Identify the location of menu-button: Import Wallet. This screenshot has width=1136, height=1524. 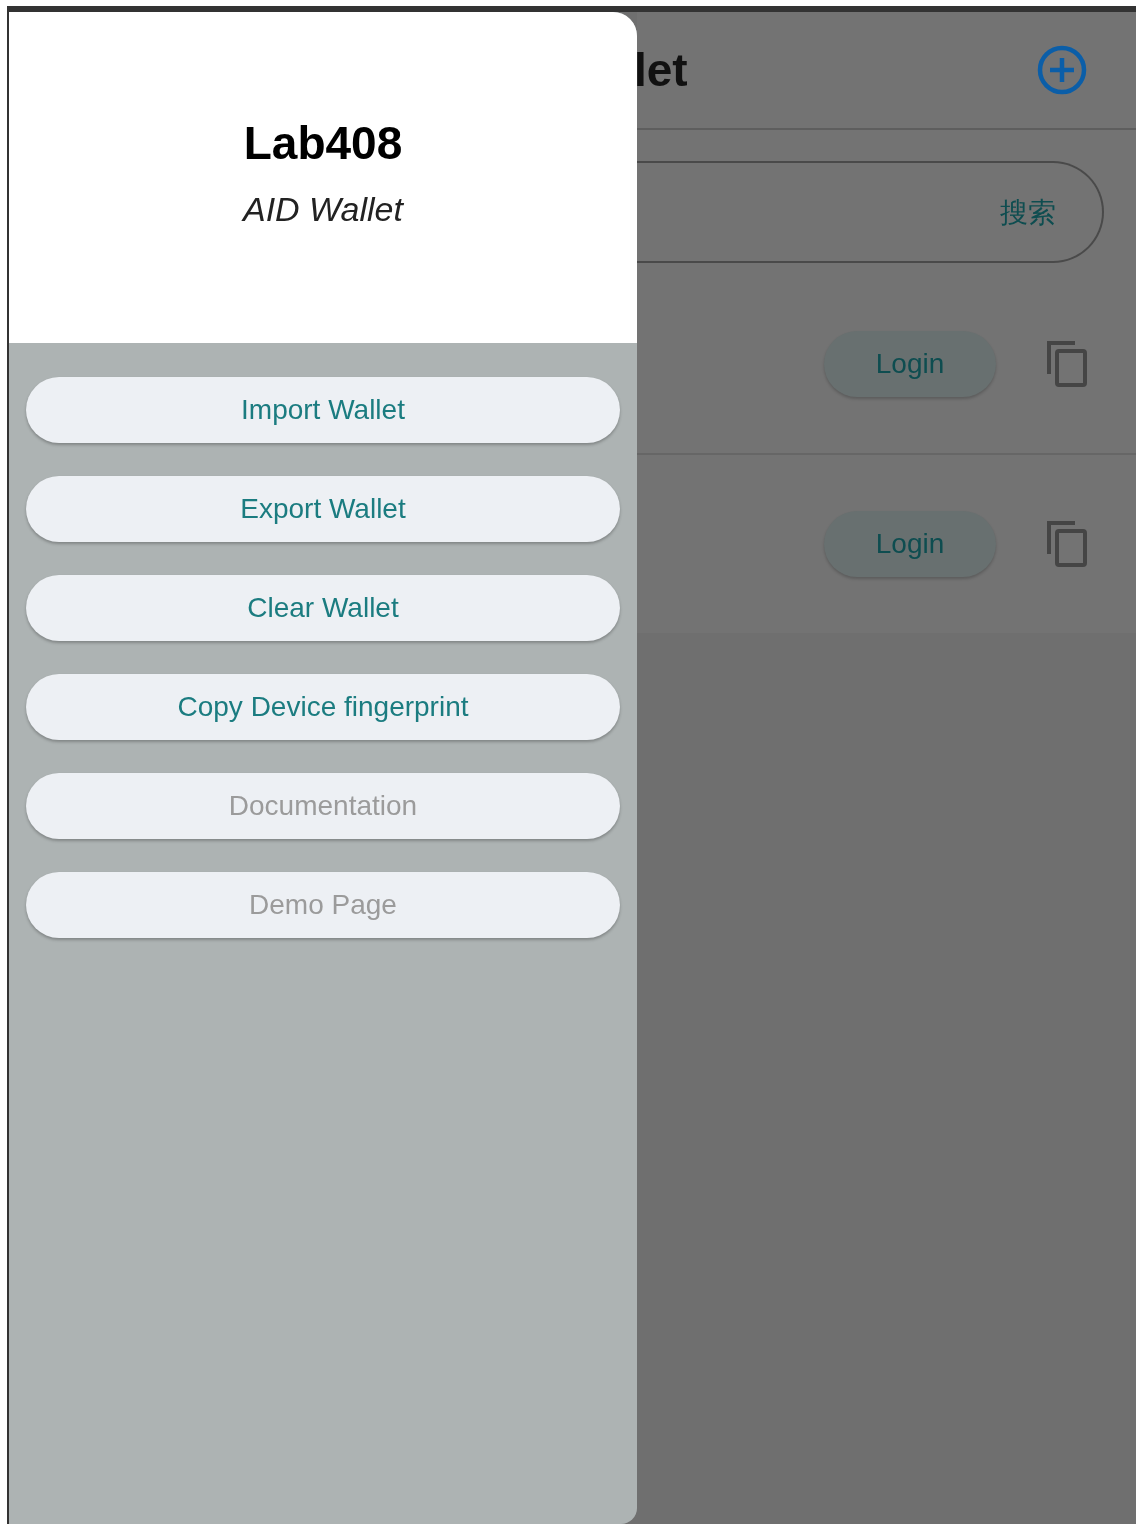
(323, 410).